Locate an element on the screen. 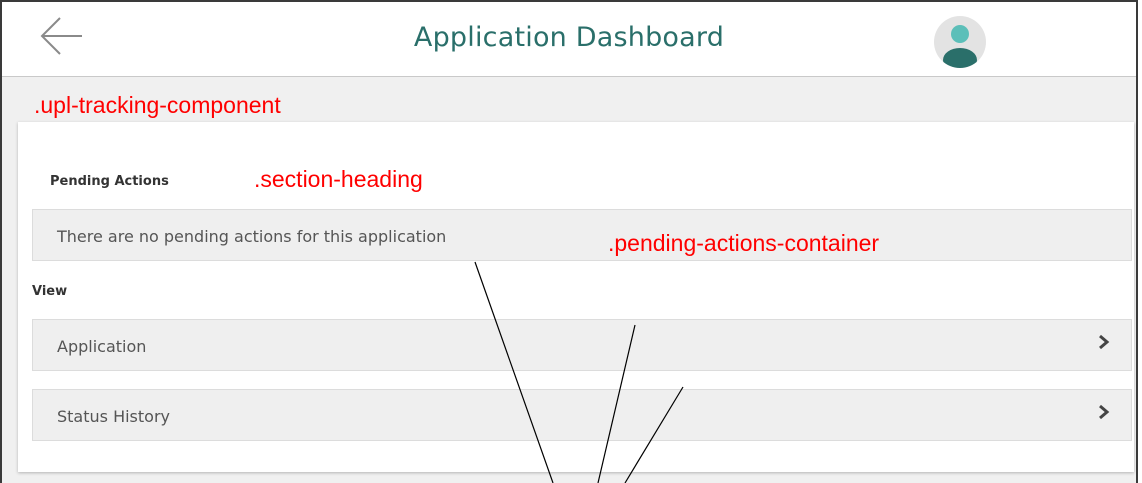  view-heading: View is located at coordinates (50, 291).